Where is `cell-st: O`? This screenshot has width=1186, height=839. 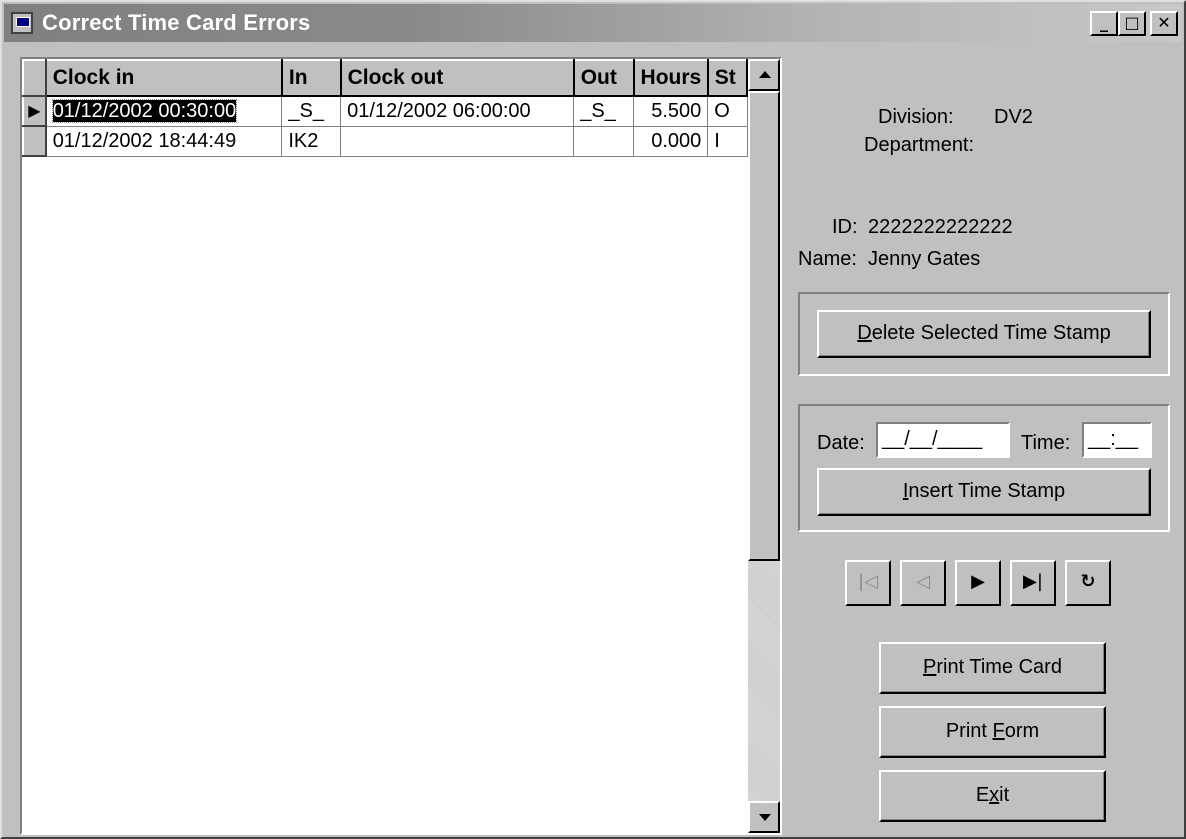 cell-st: O is located at coordinates (727, 111).